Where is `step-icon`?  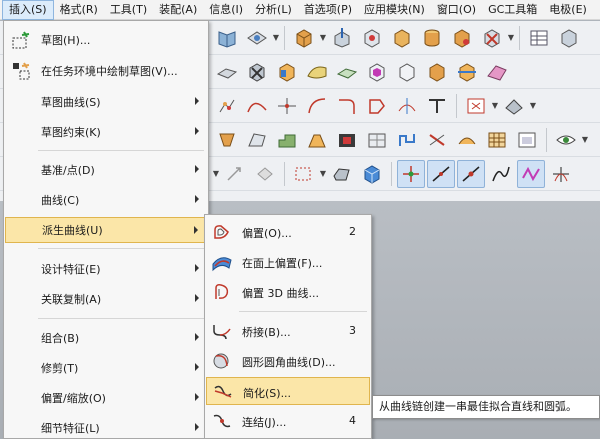 step-icon is located at coordinates (287, 140).